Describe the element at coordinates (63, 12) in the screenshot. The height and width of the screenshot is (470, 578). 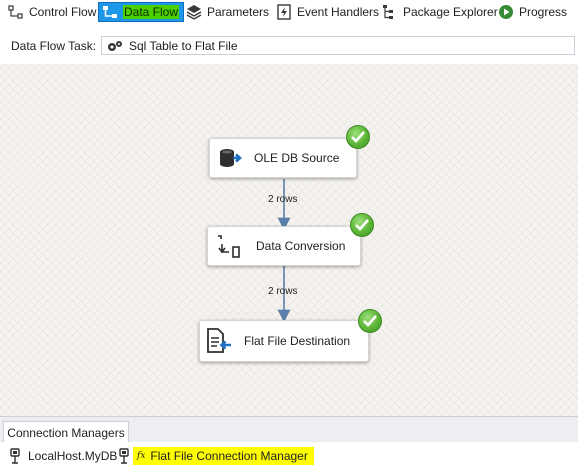
I see `tab-label: Control Flow` at that location.